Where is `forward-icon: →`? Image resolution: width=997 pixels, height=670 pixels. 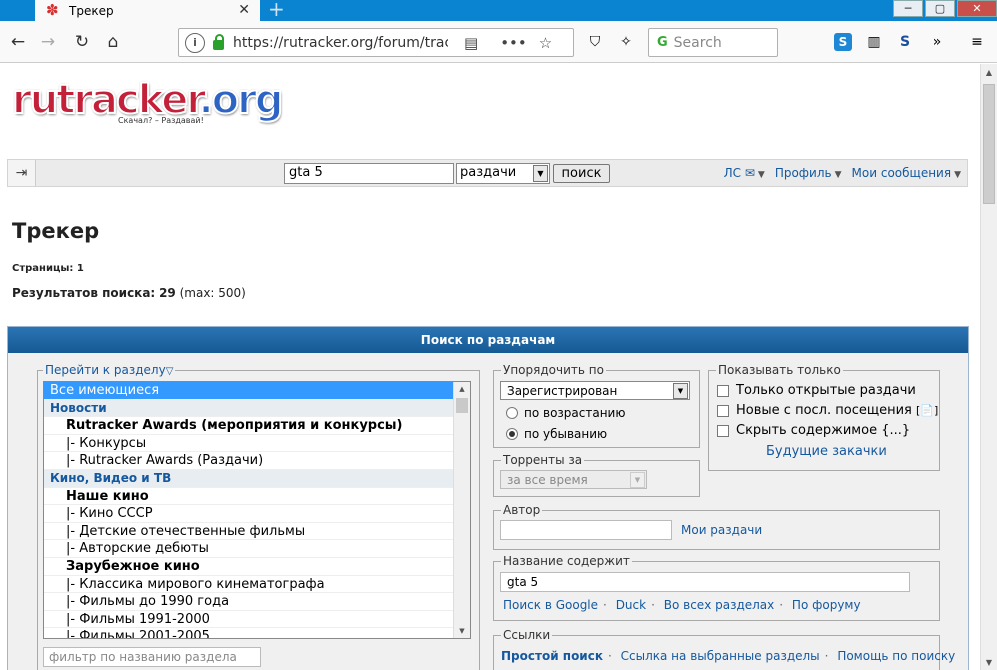
forward-icon: → is located at coordinates (48, 42).